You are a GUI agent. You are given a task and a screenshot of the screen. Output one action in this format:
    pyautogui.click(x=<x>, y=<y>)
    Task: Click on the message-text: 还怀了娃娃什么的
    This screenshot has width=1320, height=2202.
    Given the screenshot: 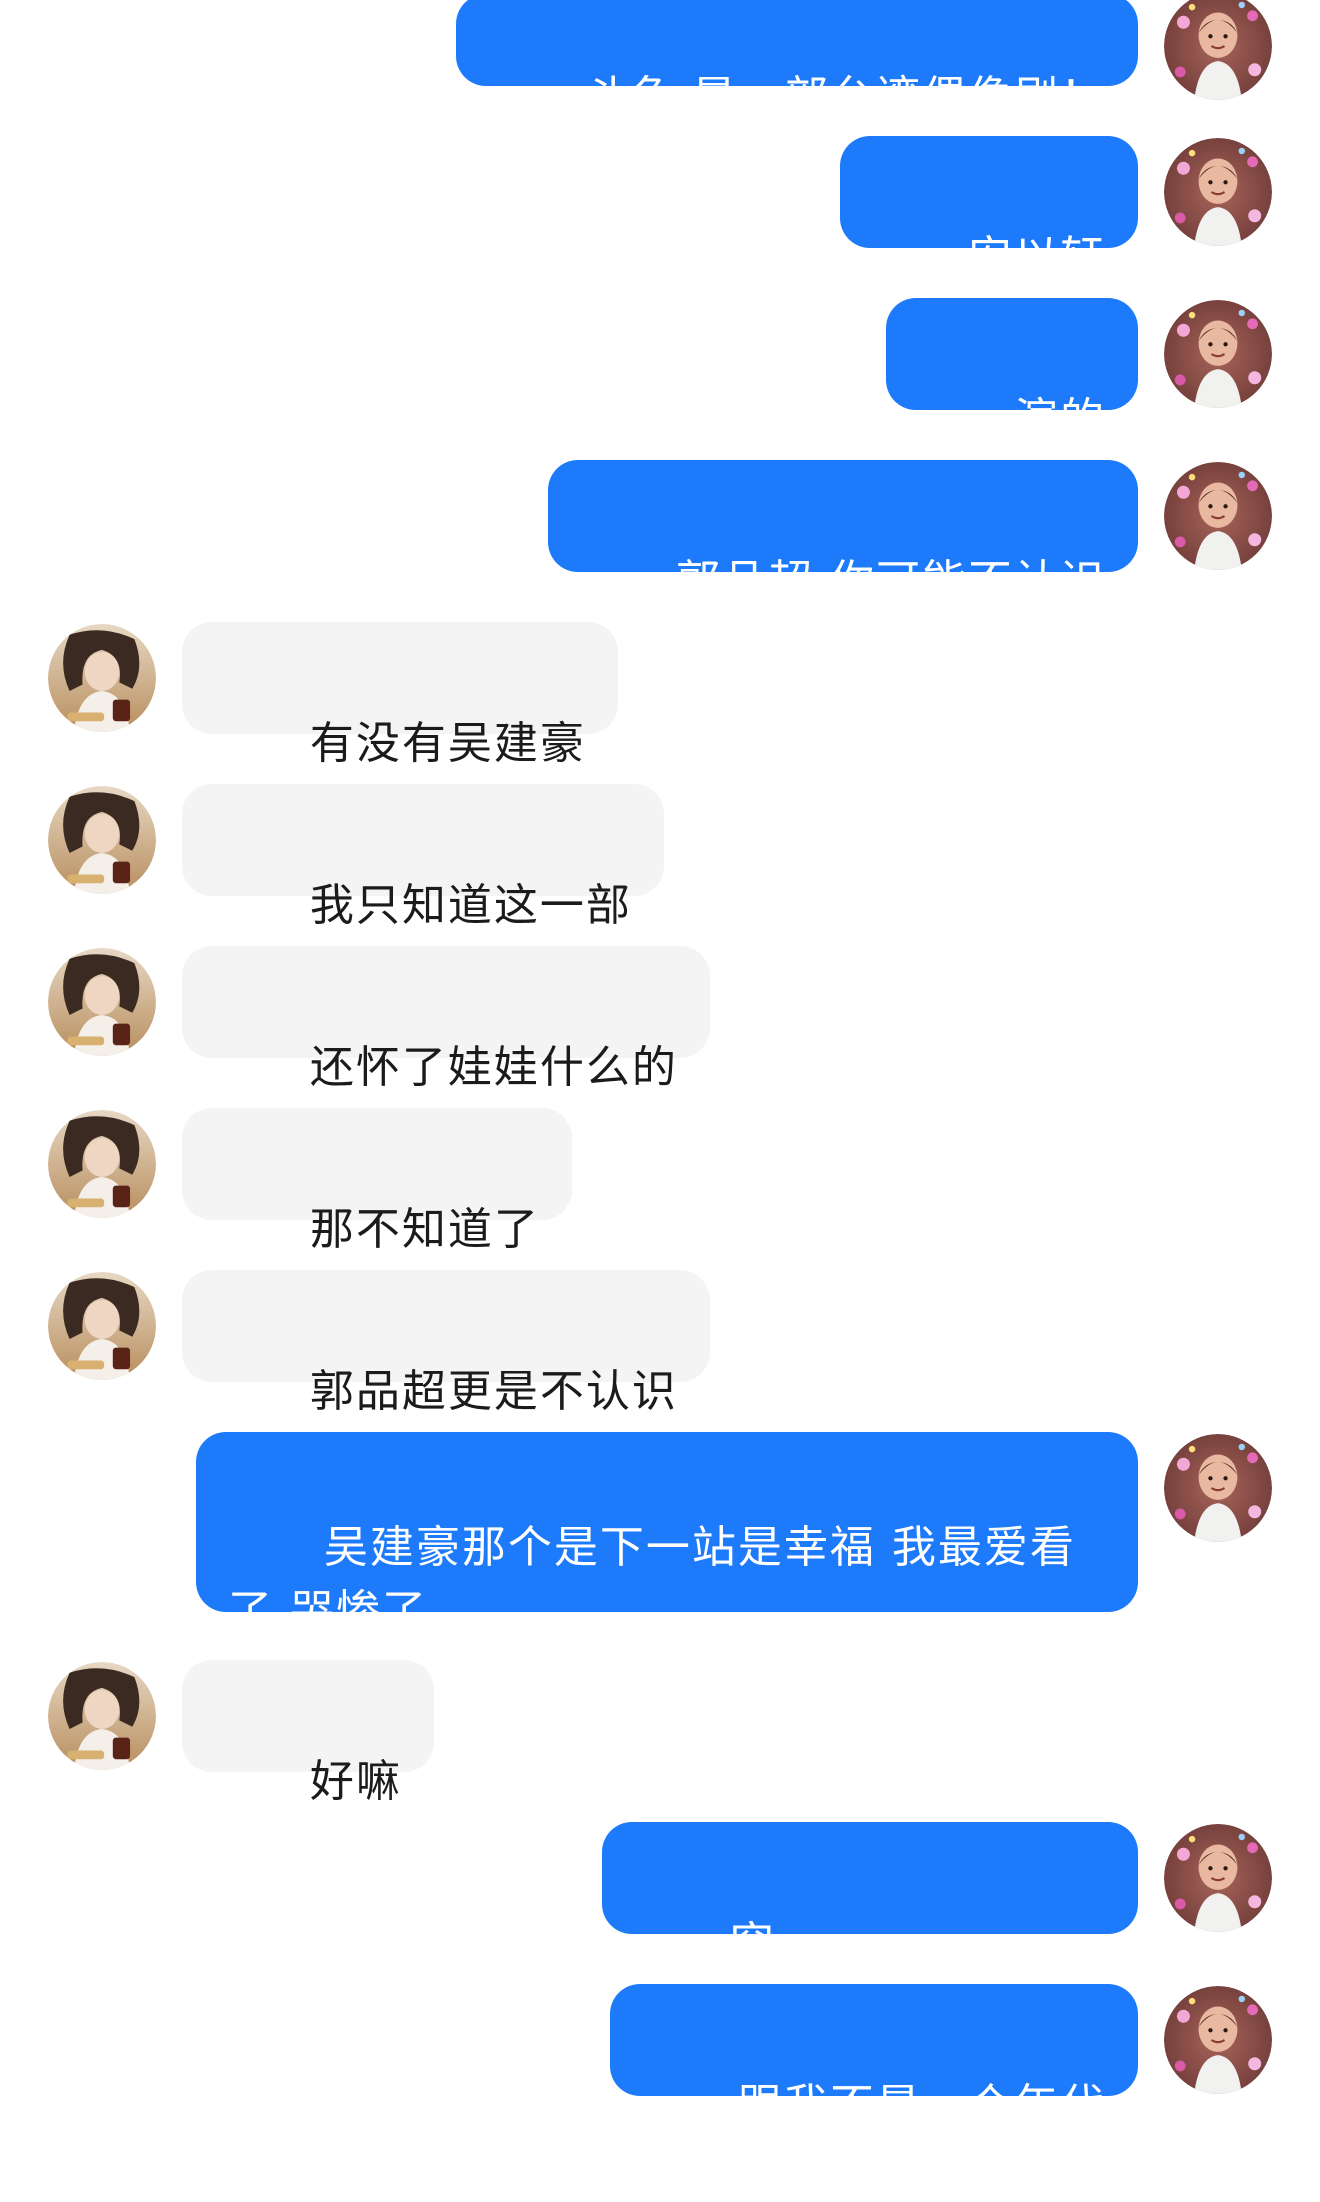 What is the action you would take?
    pyautogui.click(x=493, y=1067)
    